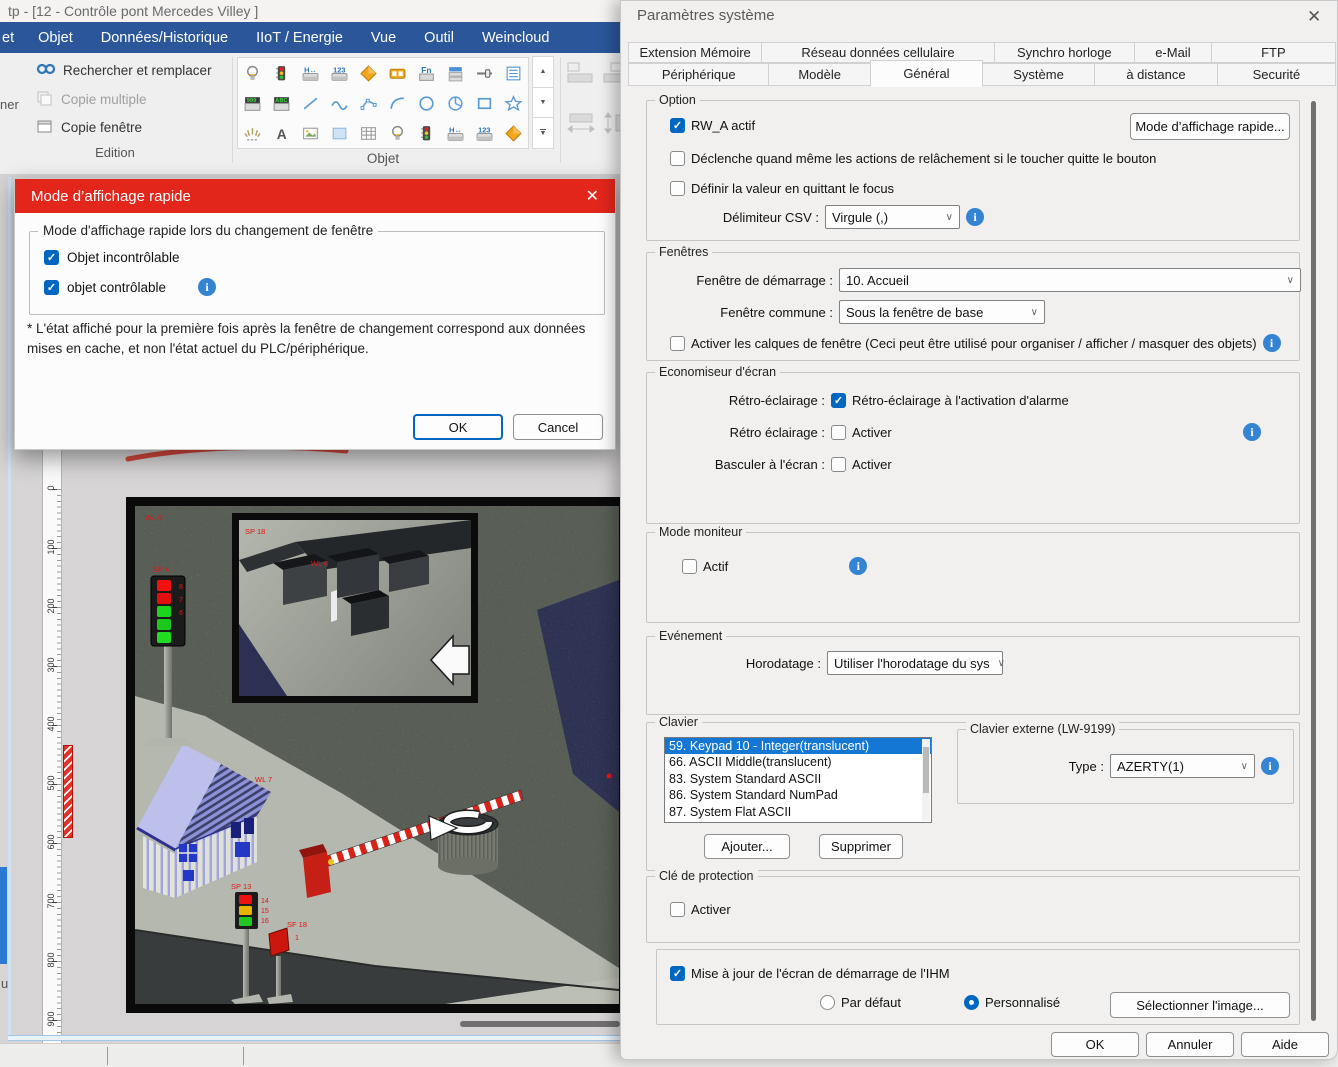 Image resolution: width=1338 pixels, height=1067 pixels. What do you see at coordinates (299, 38) in the screenshot?
I see `menu-item-iiot: IIoT / Energie` at bounding box center [299, 38].